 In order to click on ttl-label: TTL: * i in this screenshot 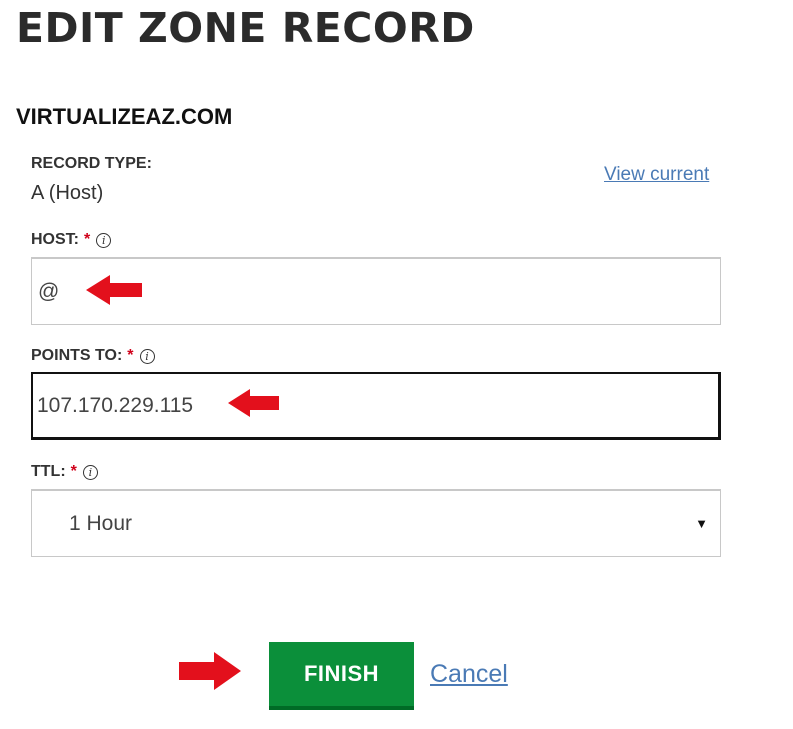, I will do `click(64, 472)`.